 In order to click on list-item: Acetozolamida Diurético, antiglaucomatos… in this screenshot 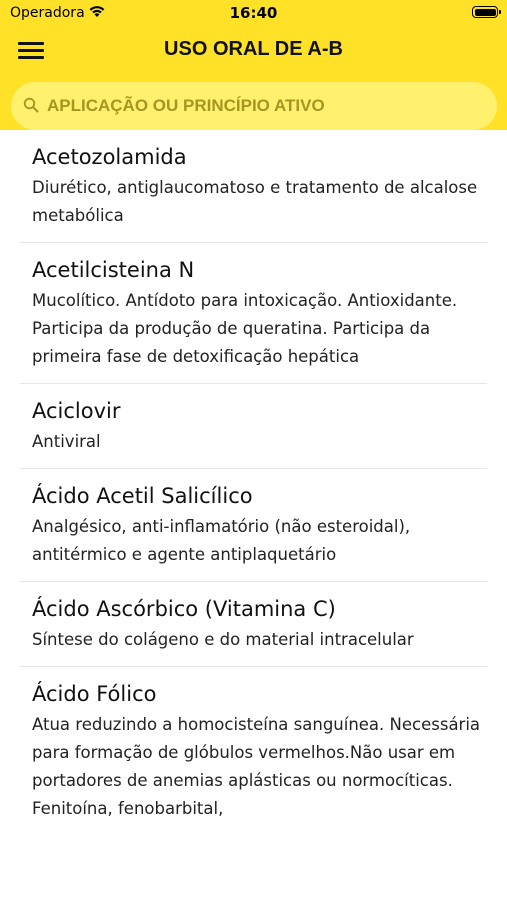, I will do `click(253, 186)`.